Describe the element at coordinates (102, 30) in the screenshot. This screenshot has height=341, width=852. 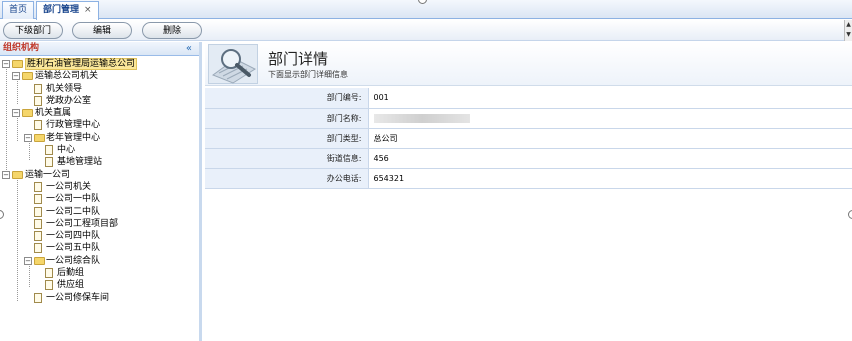
I see `edit-button: 编辑` at that location.